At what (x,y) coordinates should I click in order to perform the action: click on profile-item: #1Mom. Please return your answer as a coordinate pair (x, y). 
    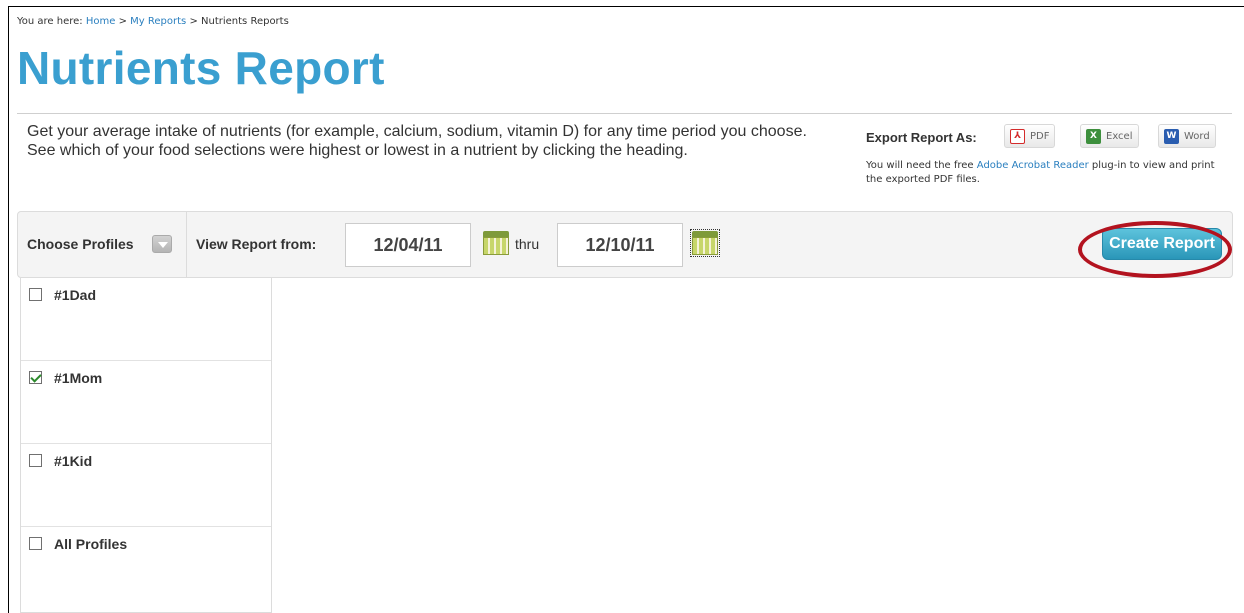
    Looking at the image, I should click on (146, 402).